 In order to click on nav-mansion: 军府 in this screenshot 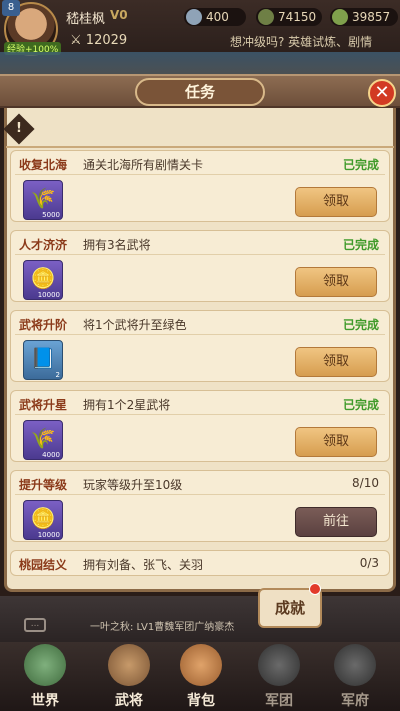, I will do `click(355, 676)`.